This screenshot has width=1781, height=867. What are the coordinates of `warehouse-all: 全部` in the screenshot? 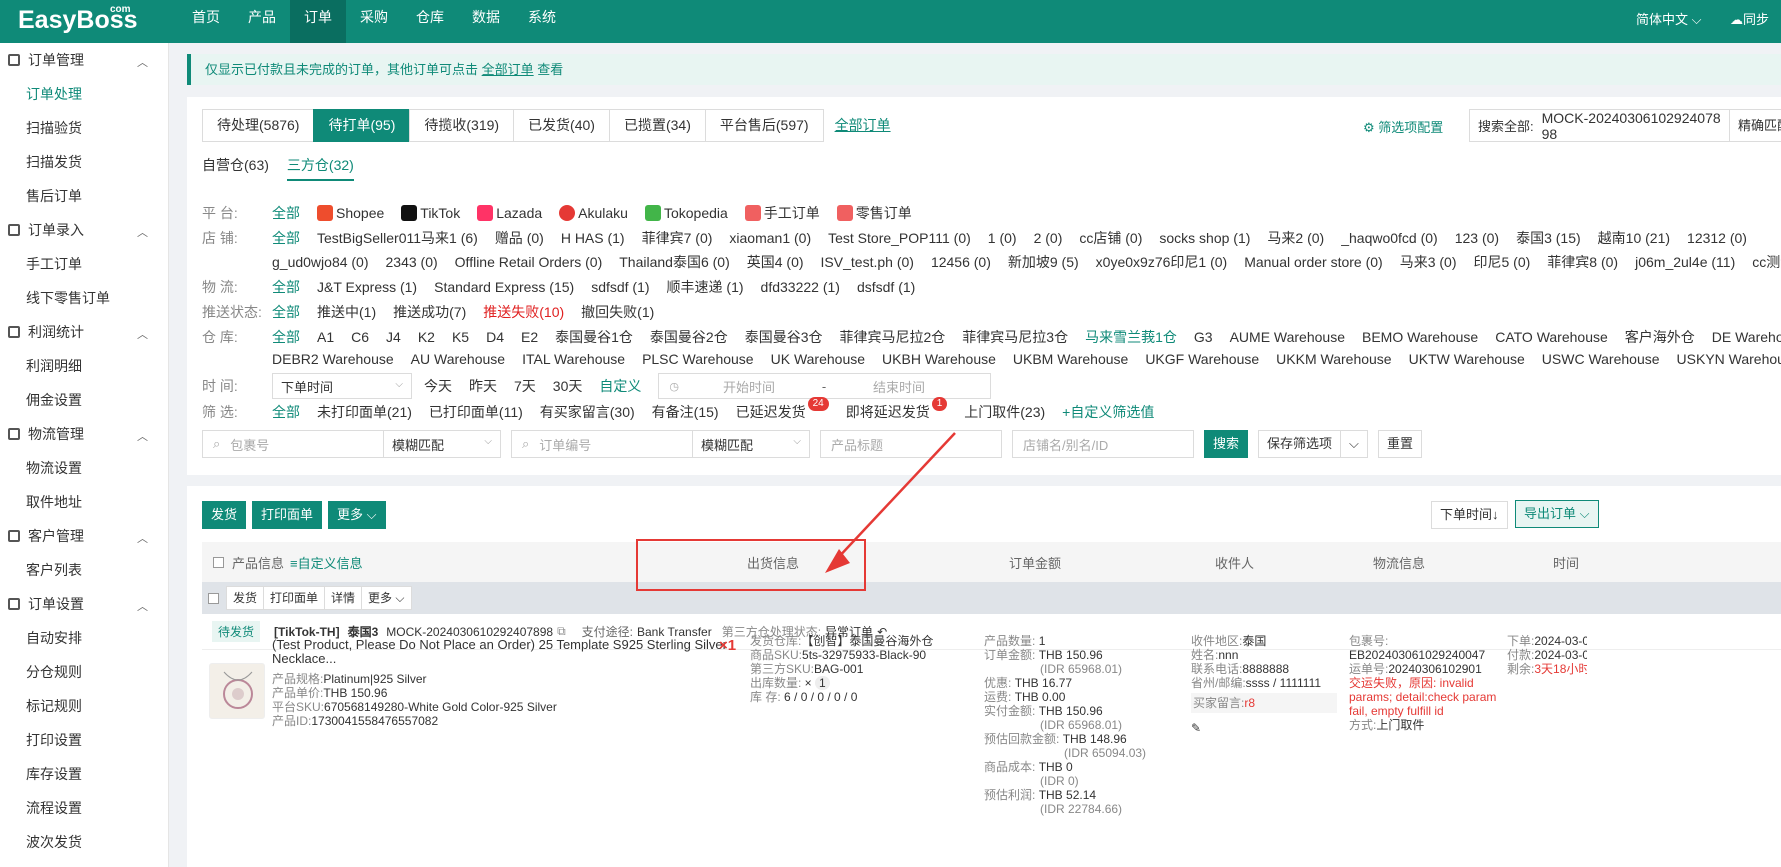 It's located at (286, 337).